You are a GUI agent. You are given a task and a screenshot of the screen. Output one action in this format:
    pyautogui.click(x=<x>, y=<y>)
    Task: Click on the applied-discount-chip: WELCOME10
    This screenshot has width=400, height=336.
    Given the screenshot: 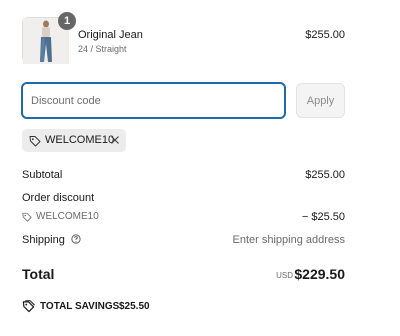 What is the action you would take?
    pyautogui.click(x=74, y=140)
    